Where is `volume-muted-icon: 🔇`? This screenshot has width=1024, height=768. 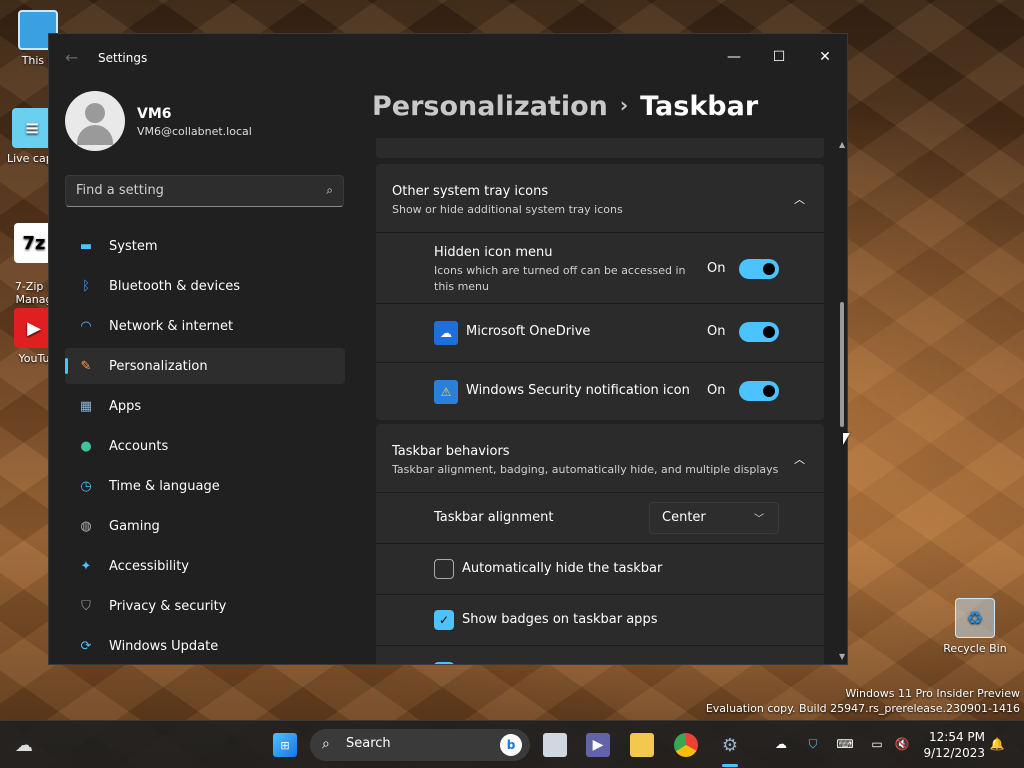 volume-muted-icon: 🔇 is located at coordinates (902, 744).